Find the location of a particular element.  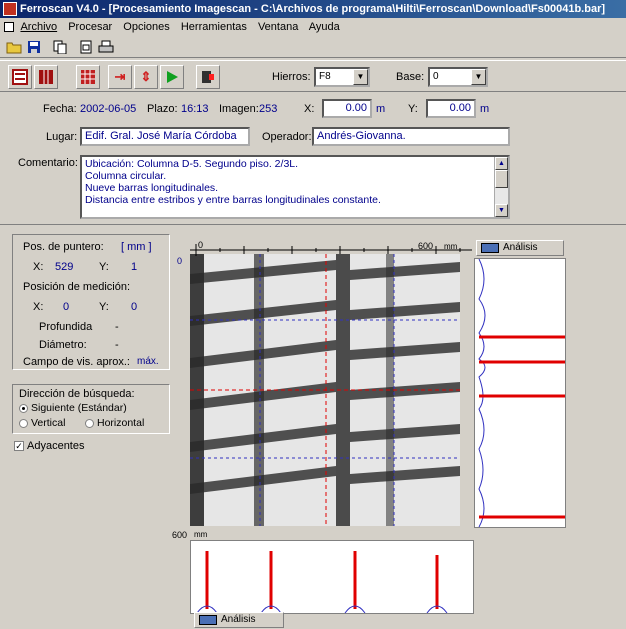

pointer-x-label: X: is located at coordinates (38, 267).